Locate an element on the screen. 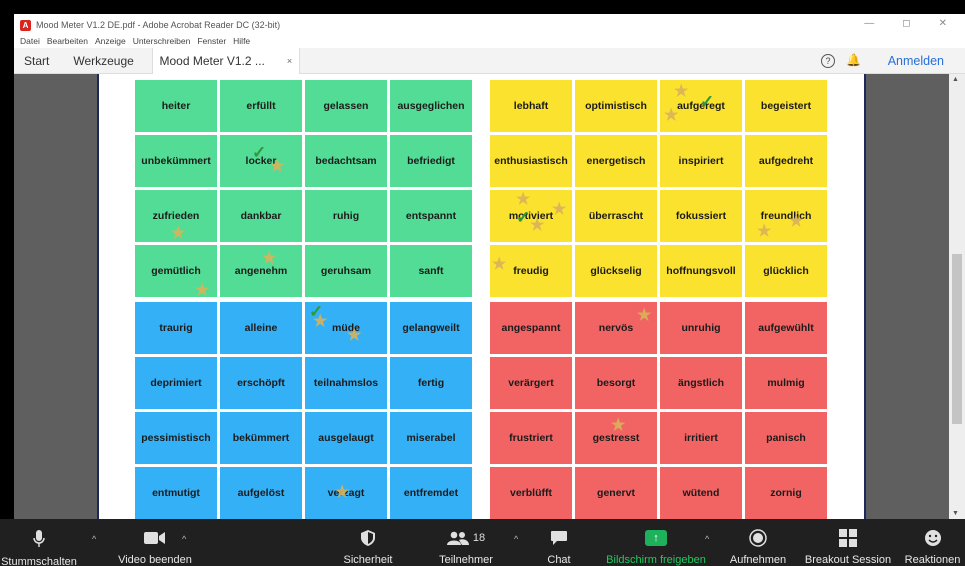  mood-cell: zornig is located at coordinates (786, 493).